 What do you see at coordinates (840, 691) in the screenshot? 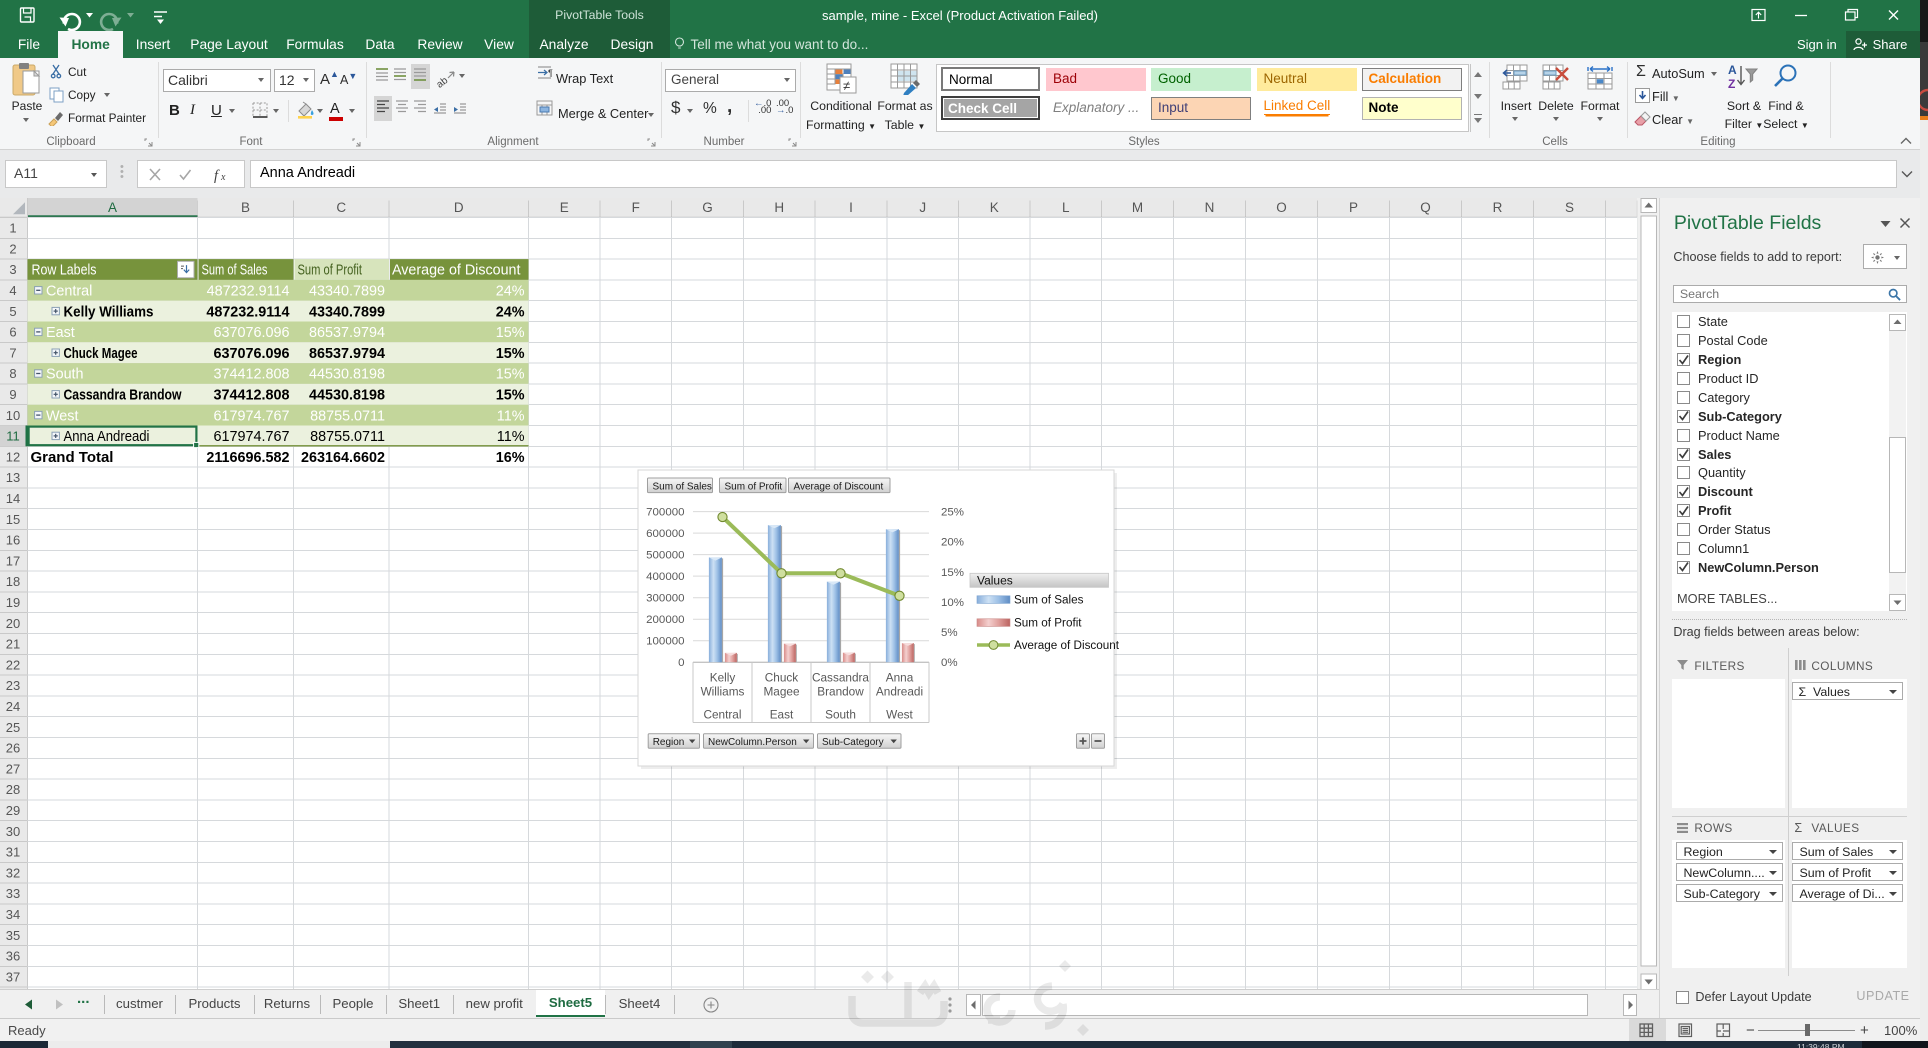
I see `svg-text: Brandow` at bounding box center [840, 691].